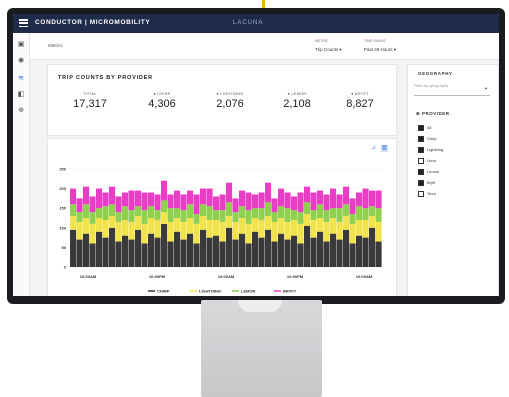 This screenshot has height=397, width=509. I want to click on stat-bryft: ● BRYFT 8,827, so click(360, 101).